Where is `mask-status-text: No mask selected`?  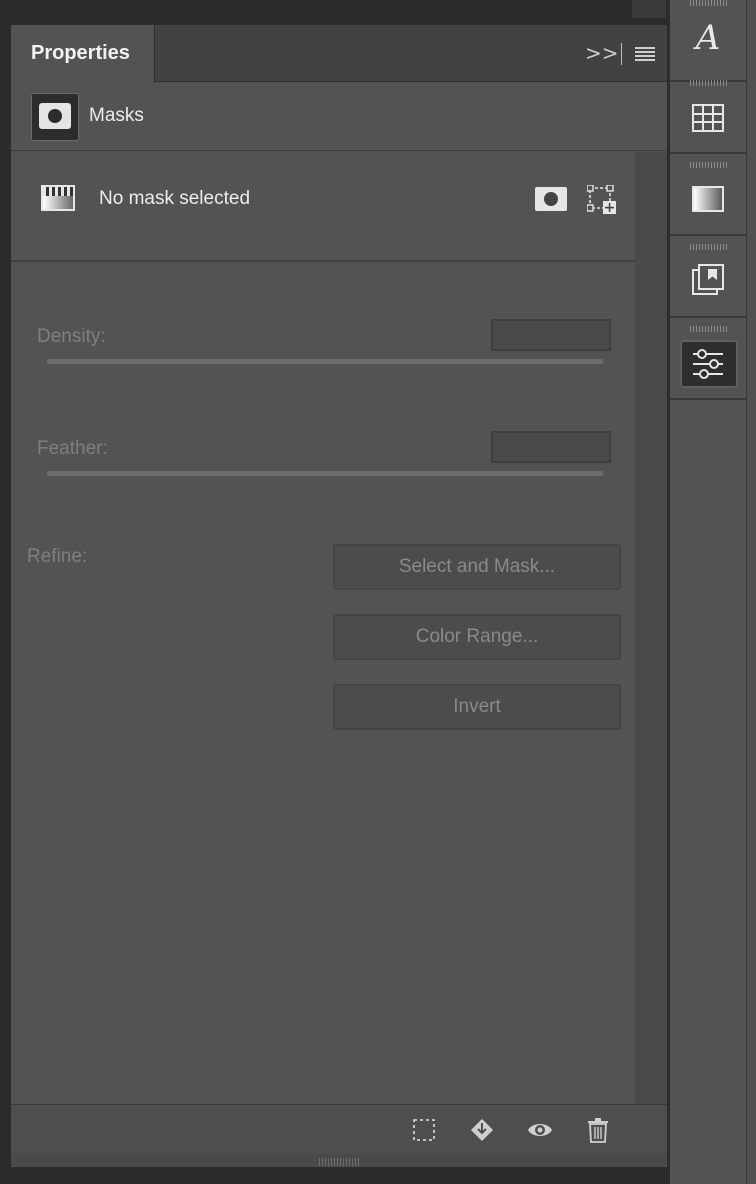 mask-status-text: No mask selected is located at coordinates (175, 198).